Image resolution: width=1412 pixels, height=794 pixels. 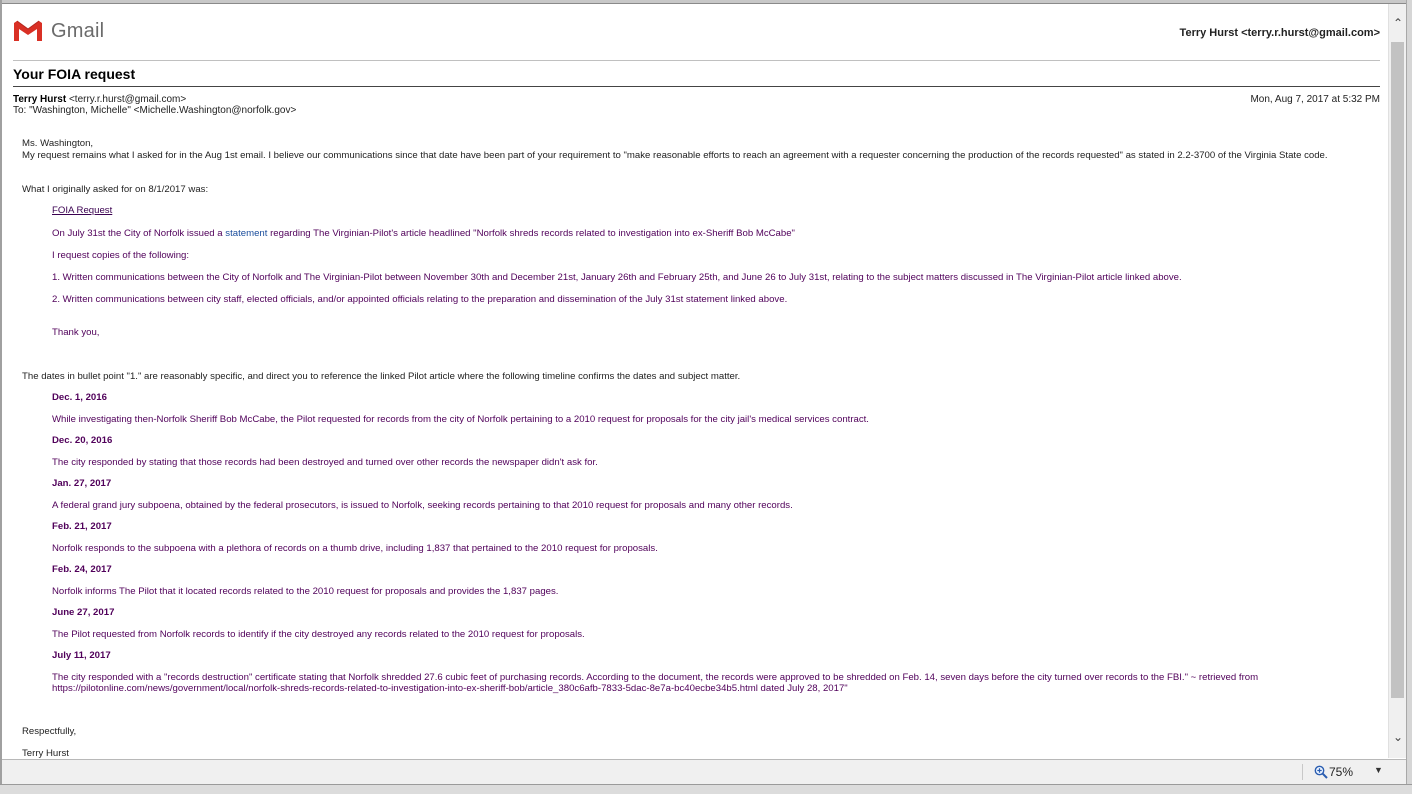 What do you see at coordinates (1398, 23) in the screenshot?
I see `scroll-up-icon: ⌃` at bounding box center [1398, 23].